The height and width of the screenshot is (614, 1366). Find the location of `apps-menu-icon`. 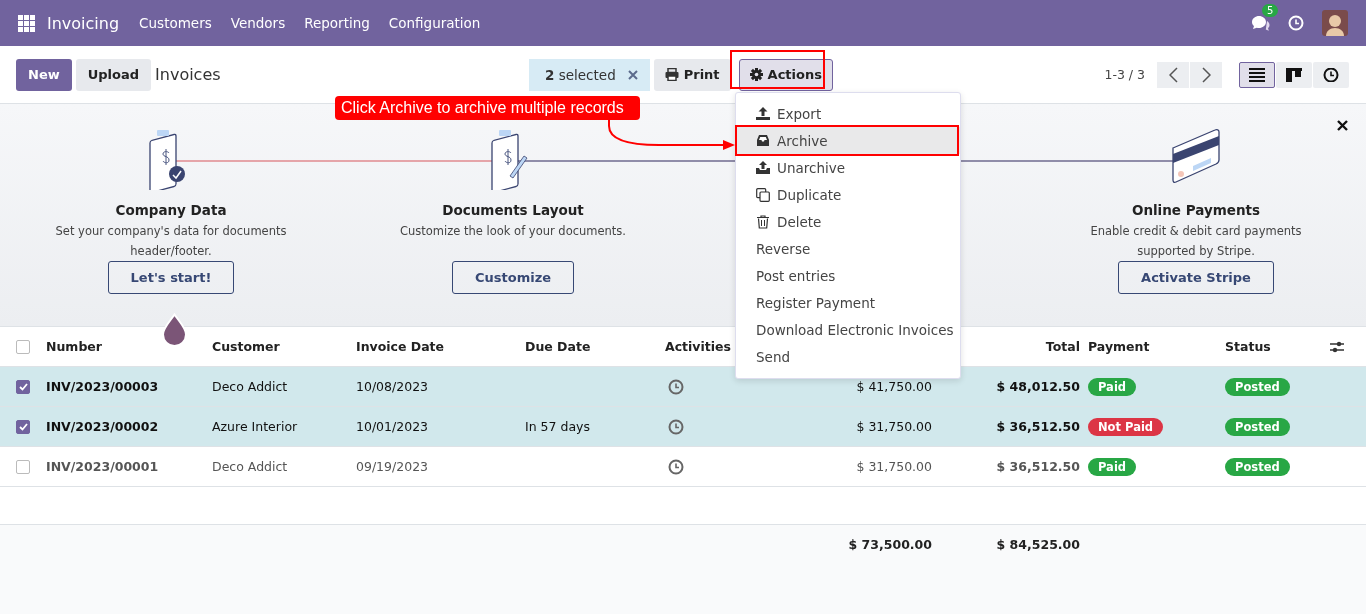

apps-menu-icon is located at coordinates (26, 23).